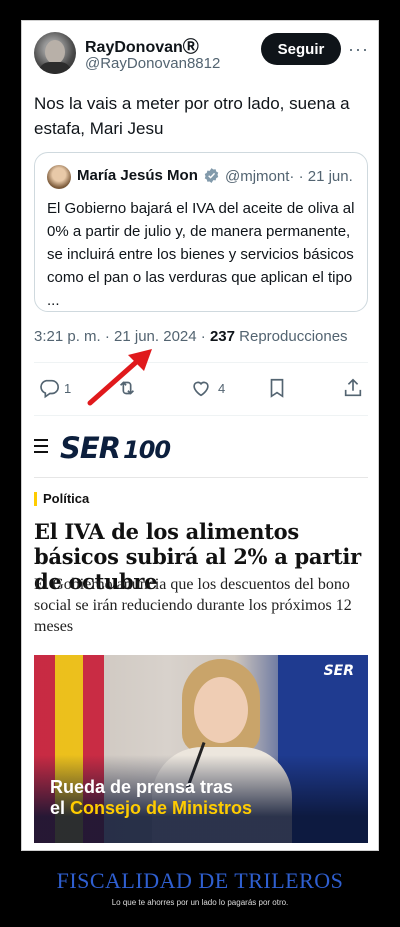 This screenshot has height=927, width=400. What do you see at coordinates (152, 63) in the screenshot?
I see `author-handle: @RayDonovan8812` at bounding box center [152, 63].